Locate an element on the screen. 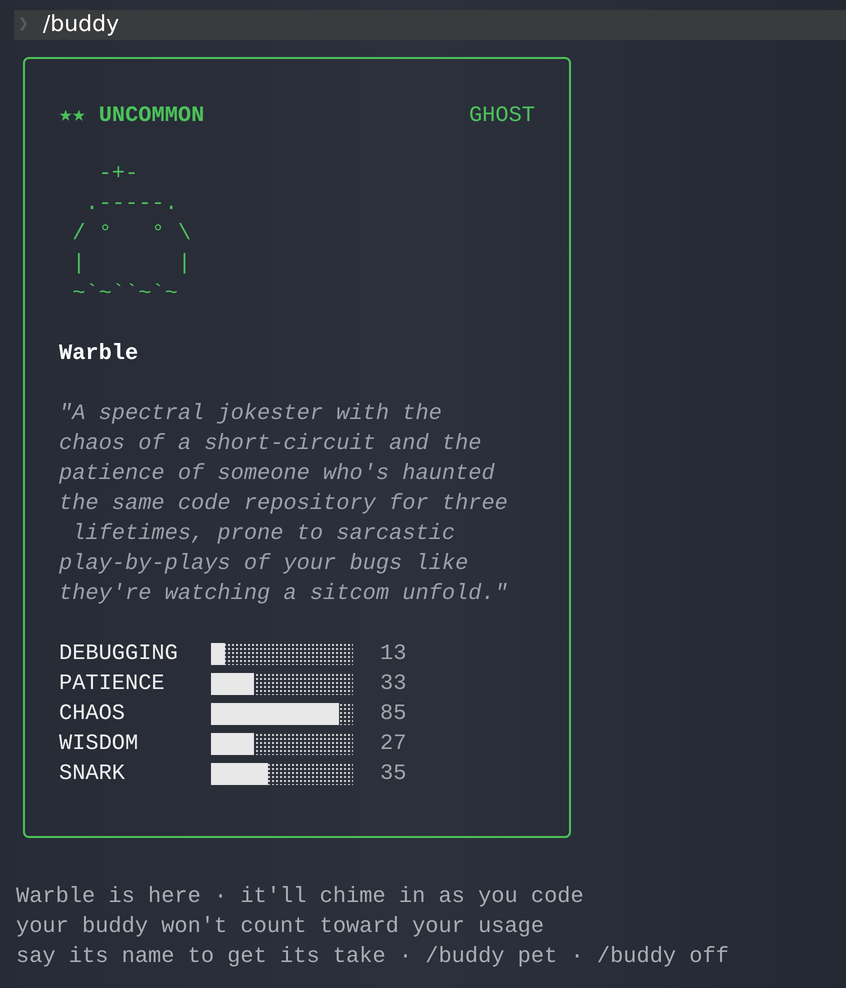 This screenshot has height=988, width=846. buddy-description: "A spectral jokester with the chaos of a short-circuit and the patience of someone who's haunted the same code repository for three lifetimes, prone to sarcastic play-by-plays of your bugs like they're watching a sitcom unfold." is located at coordinates (283, 504).